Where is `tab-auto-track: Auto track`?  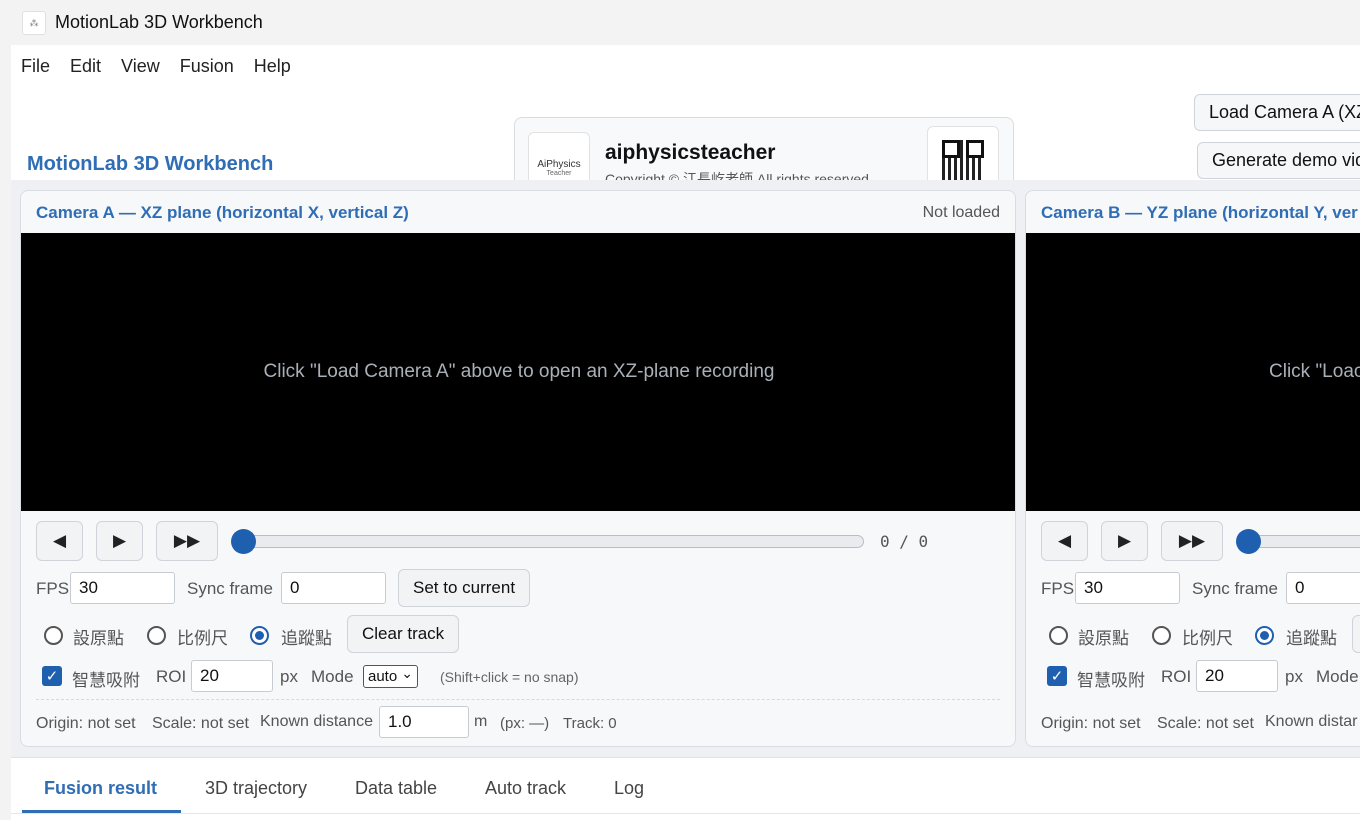
tab-auto-track: Auto track is located at coordinates (525, 788).